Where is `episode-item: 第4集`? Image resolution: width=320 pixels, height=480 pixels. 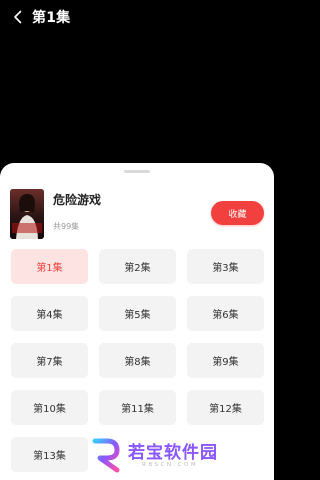
episode-item: 第4集 is located at coordinates (49, 313).